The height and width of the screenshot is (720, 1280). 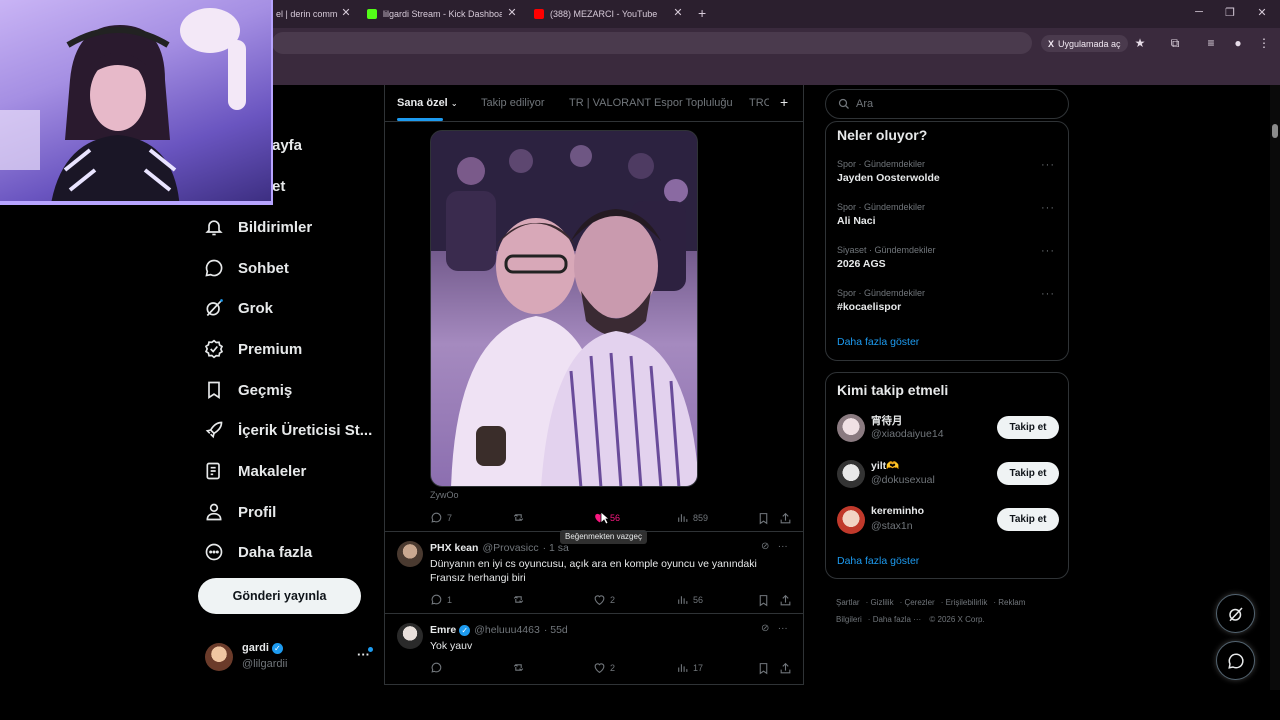 What do you see at coordinates (692, 517) in the screenshot?
I see `views-button: 859` at bounding box center [692, 517].